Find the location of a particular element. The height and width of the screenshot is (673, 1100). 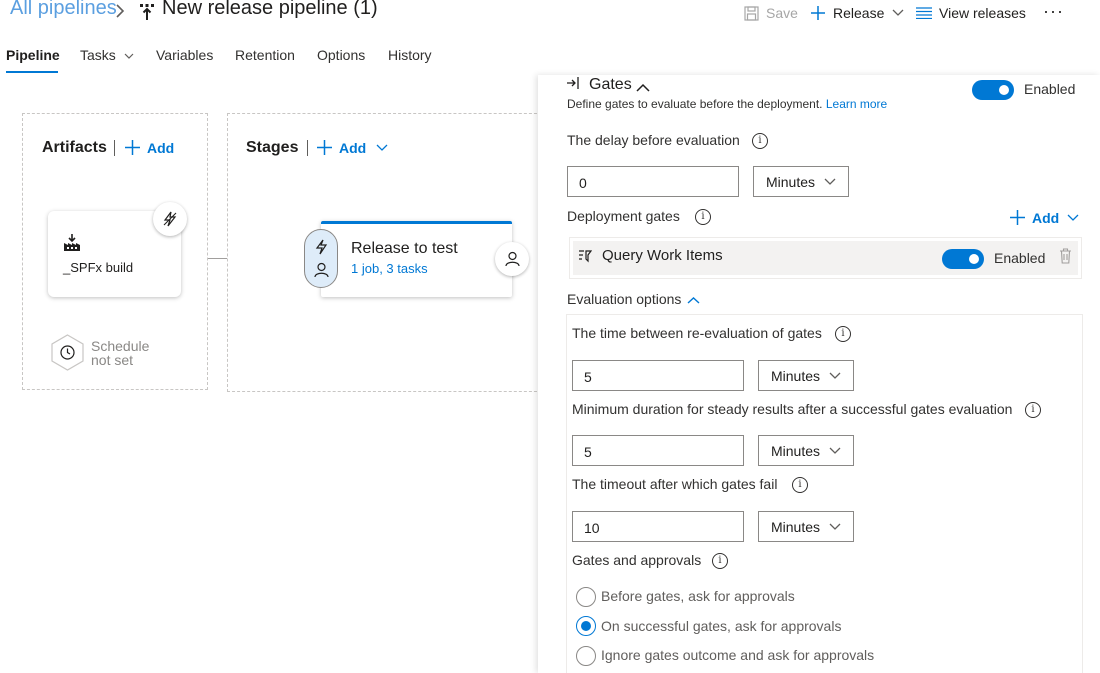

add-gate-label: Add is located at coordinates (1046, 217).